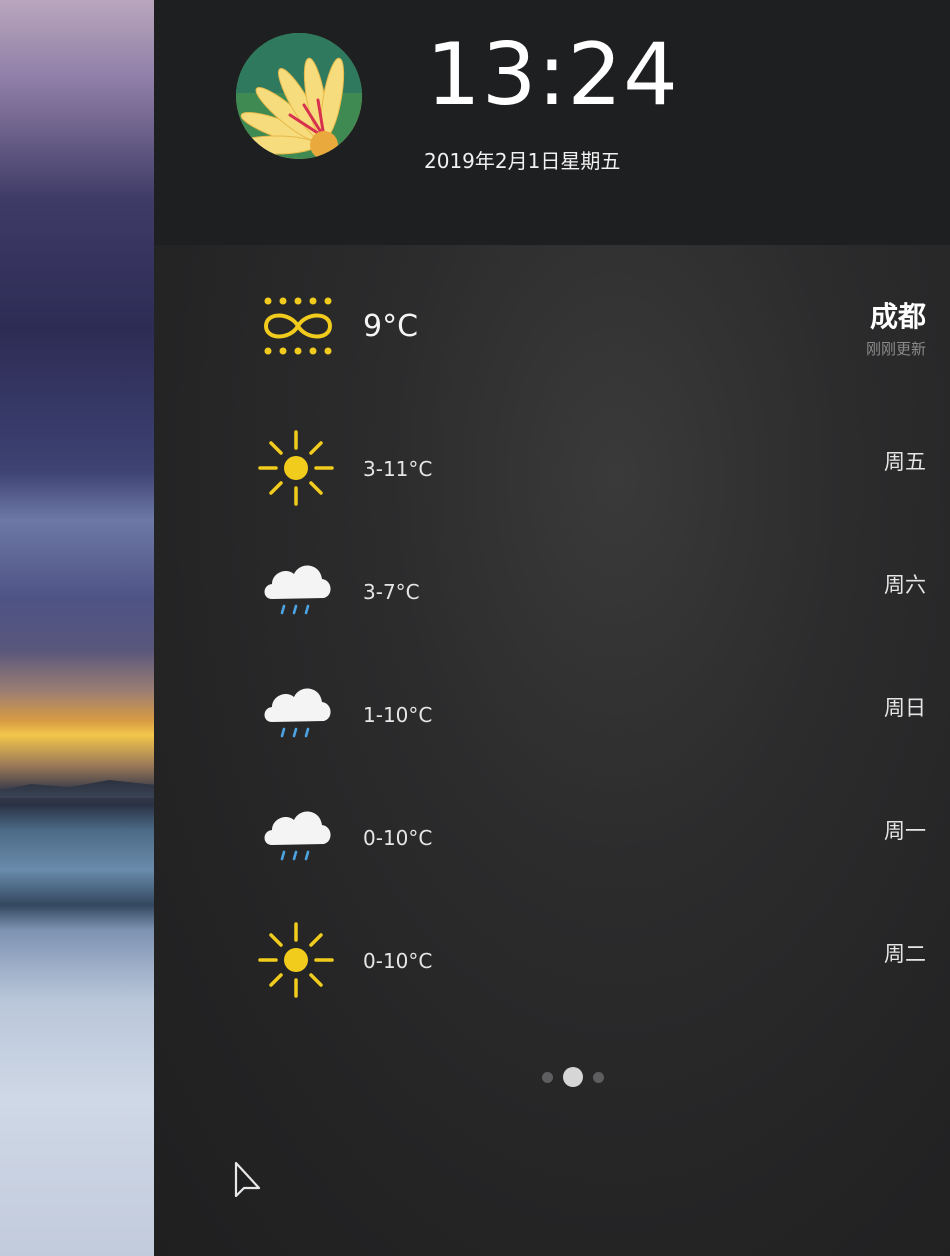 The height and width of the screenshot is (1256, 950). What do you see at coordinates (398, 469) in the screenshot?
I see `forecast-temperature-range: 3-11°C` at bounding box center [398, 469].